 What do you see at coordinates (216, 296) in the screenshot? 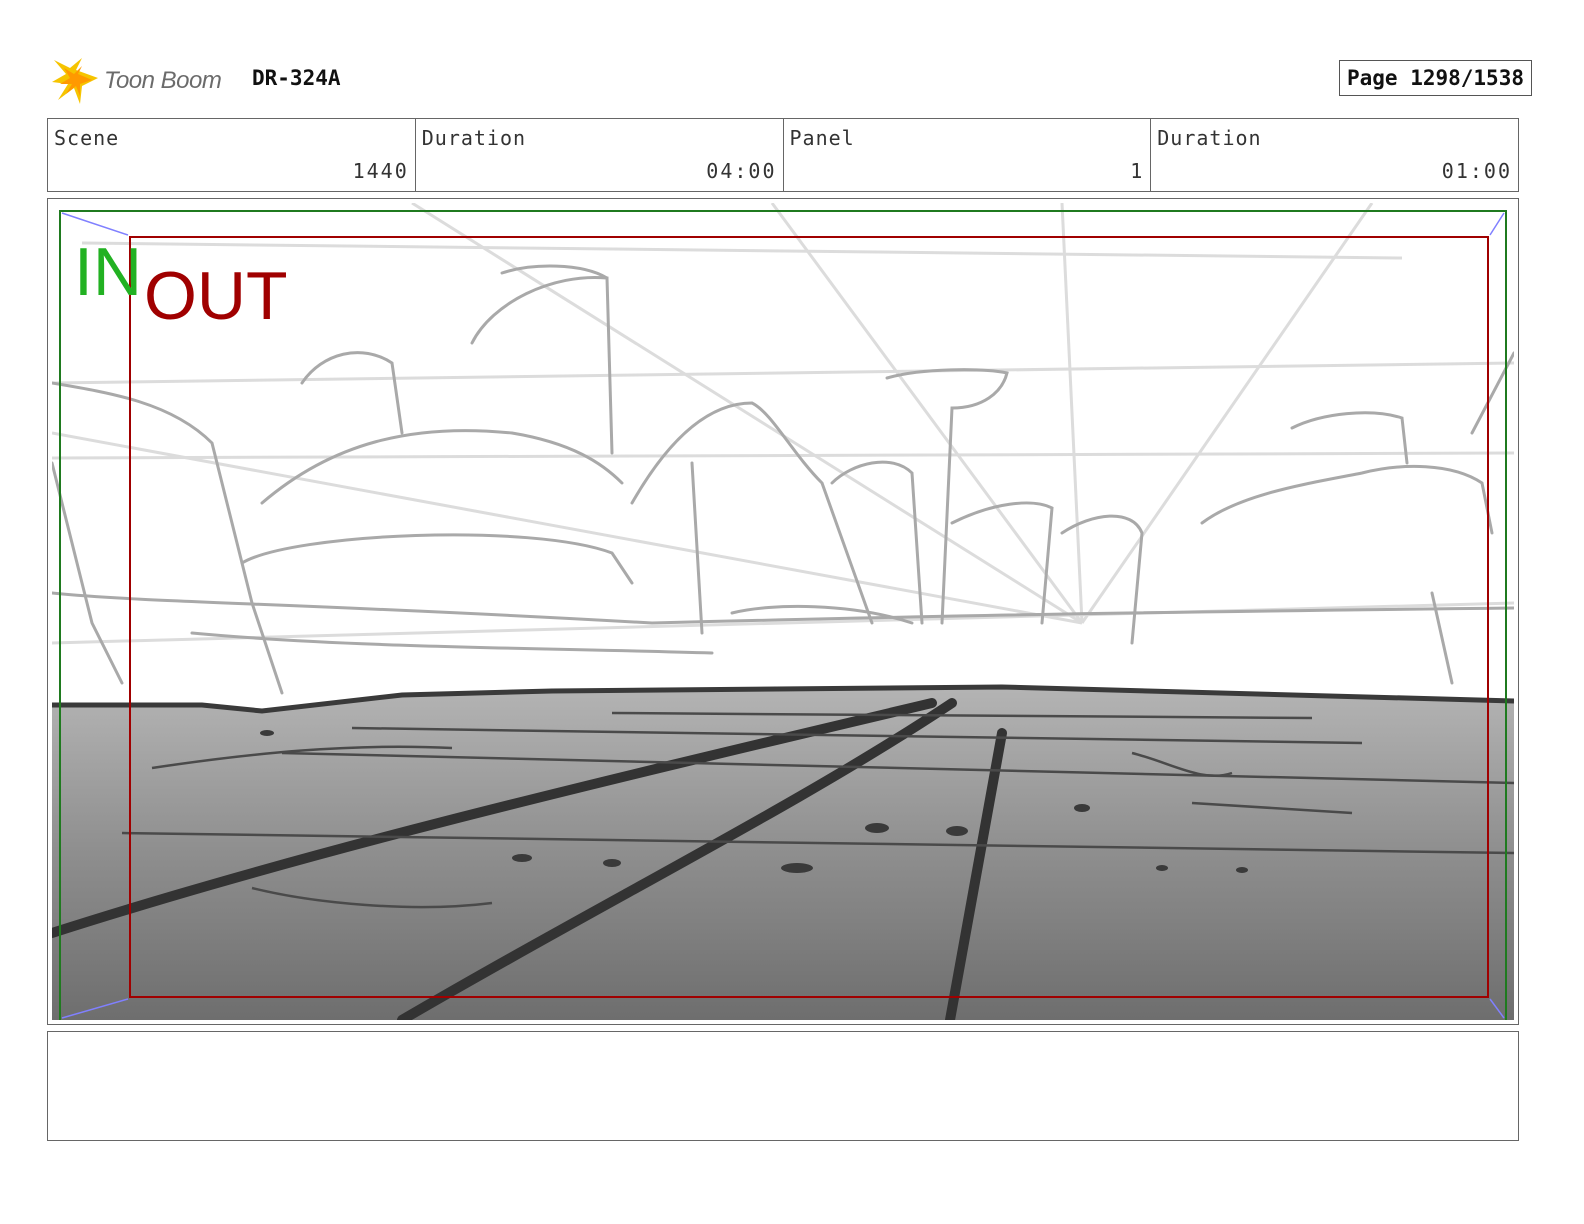
I see `out-label: OUT` at bounding box center [216, 296].